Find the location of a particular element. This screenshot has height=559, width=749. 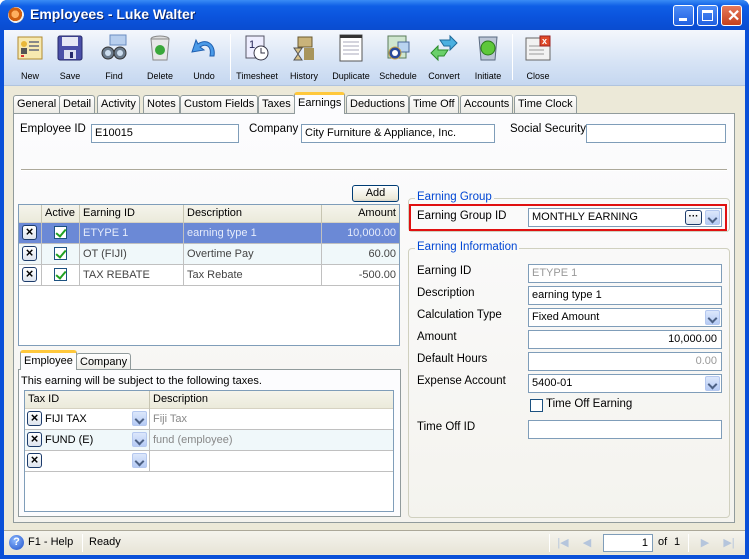

col-active: Active is located at coordinates (61, 214).